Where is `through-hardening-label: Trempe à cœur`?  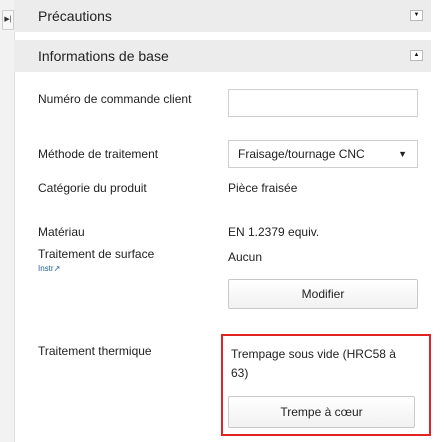
through-hardening-label: Trempe à cœur is located at coordinates (321, 412).